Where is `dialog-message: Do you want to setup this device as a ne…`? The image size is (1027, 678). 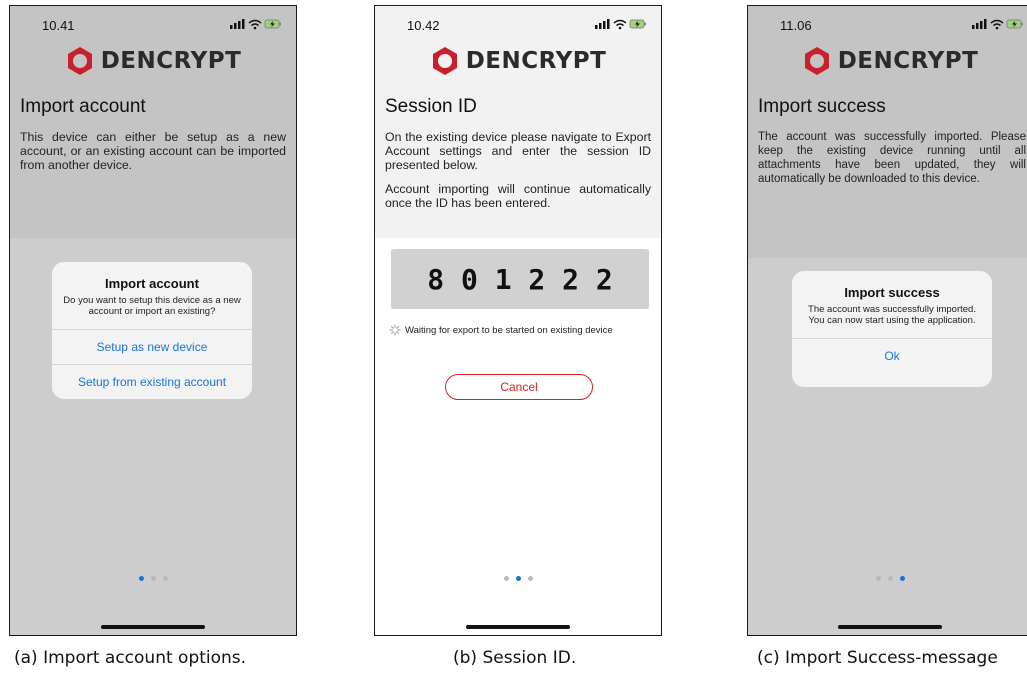
dialog-message: Do you want to setup this device as a ne… is located at coordinates (152, 306).